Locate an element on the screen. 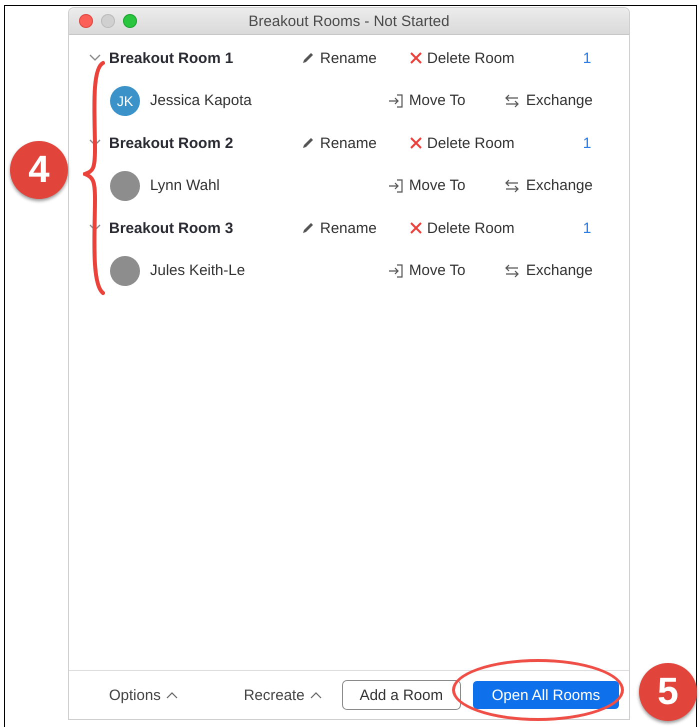  window-title: Breakout Rooms - Not Started is located at coordinates (349, 21).